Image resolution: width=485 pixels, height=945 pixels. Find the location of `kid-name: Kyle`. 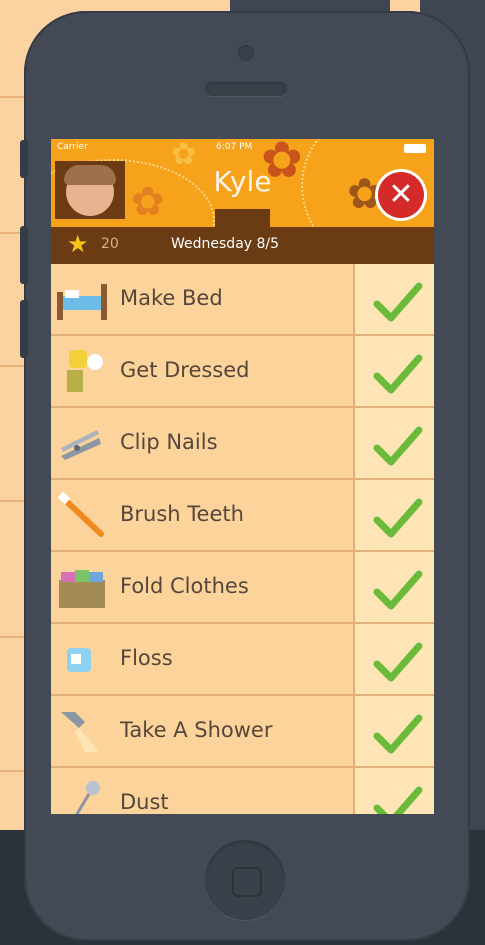

kid-name: Kyle is located at coordinates (242, 181).